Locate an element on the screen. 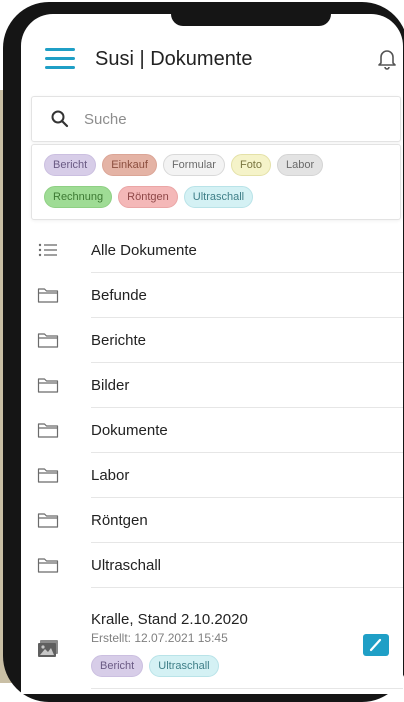 The width and height of the screenshot is (404, 702). phone-notch is located at coordinates (251, 20).